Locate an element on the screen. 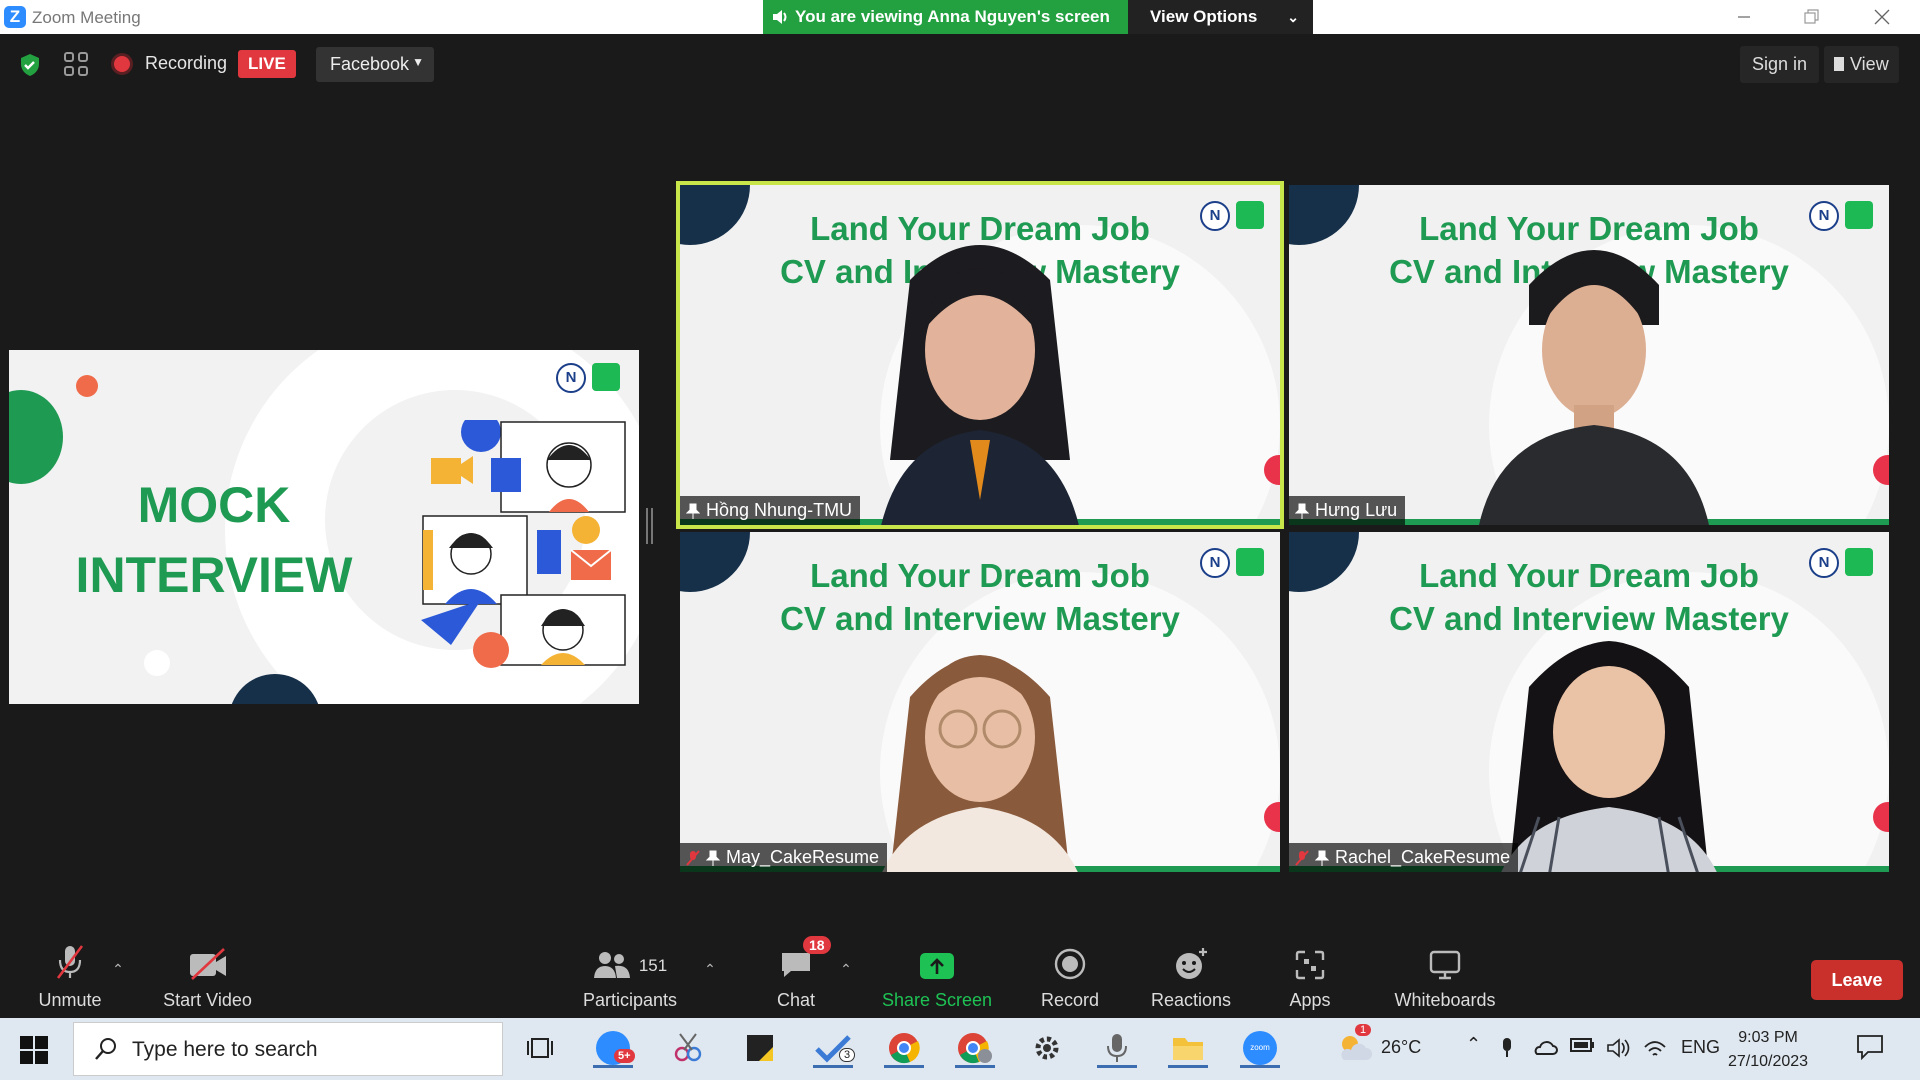 This screenshot has height=1080, width=1920. share-screen-label: Share Screen is located at coordinates (937, 1000).